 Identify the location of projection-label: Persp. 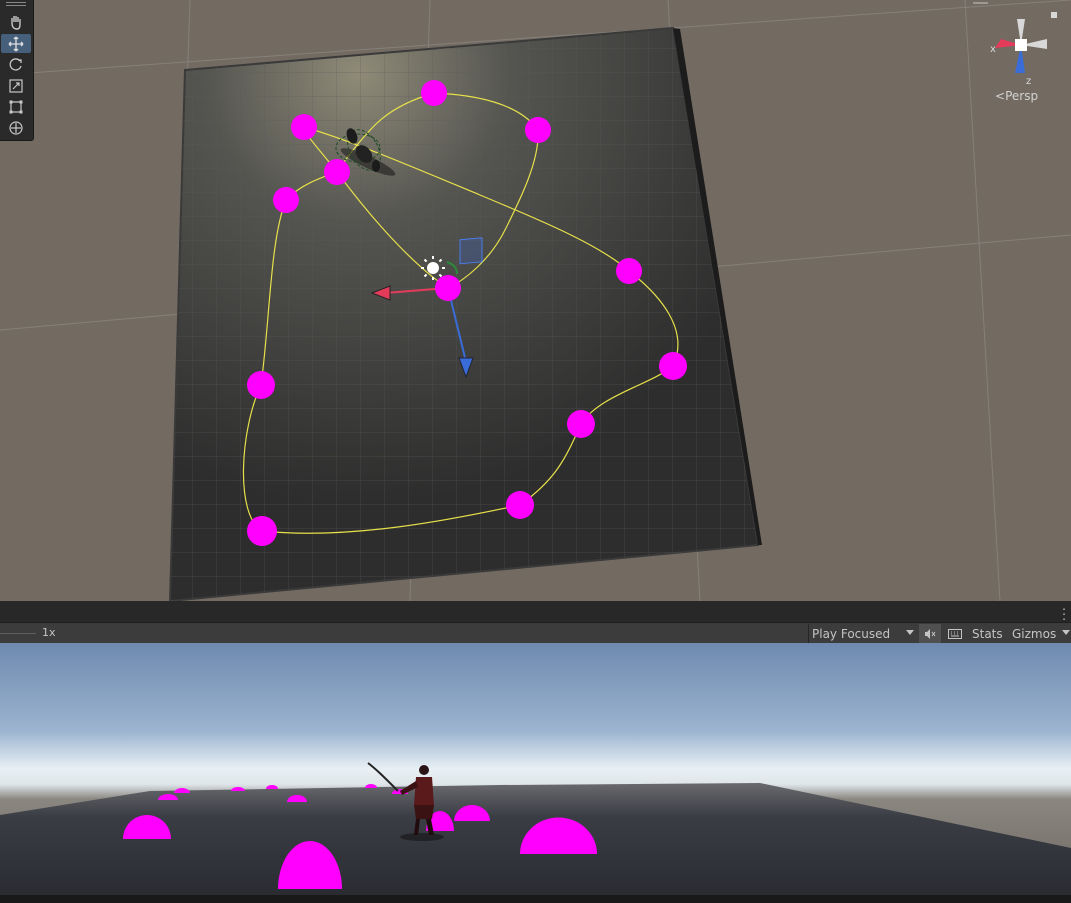
(1022, 96).